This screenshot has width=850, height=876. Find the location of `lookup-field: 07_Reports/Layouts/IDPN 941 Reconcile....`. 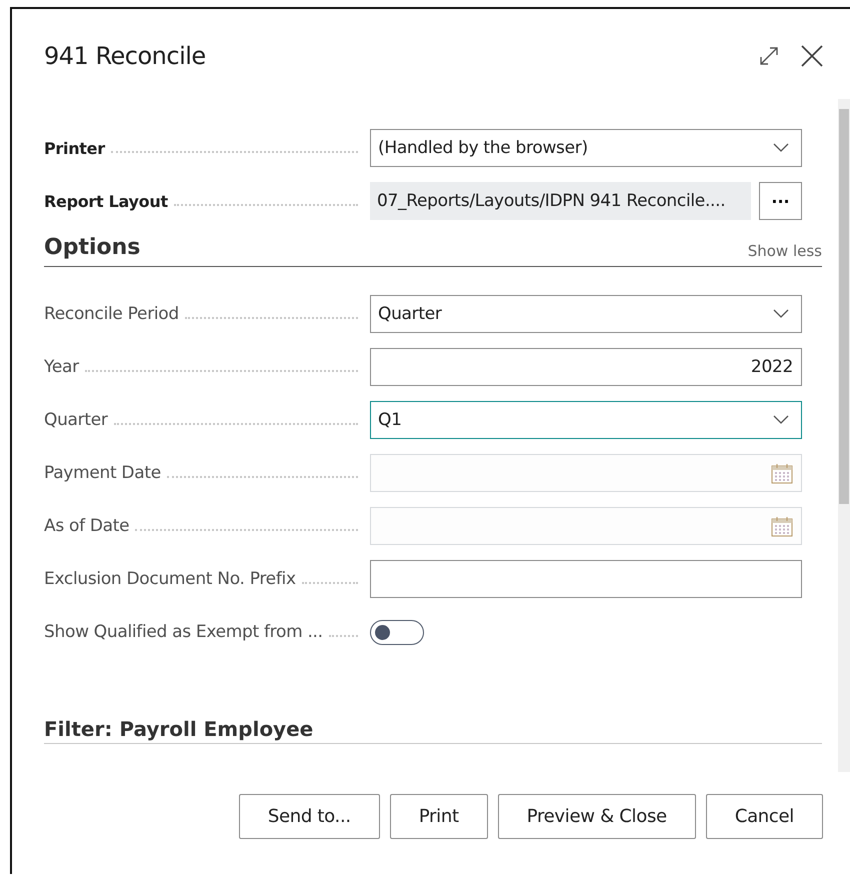

lookup-field: 07_Reports/Layouts/IDPN 941 Reconcile.... is located at coordinates (560, 201).